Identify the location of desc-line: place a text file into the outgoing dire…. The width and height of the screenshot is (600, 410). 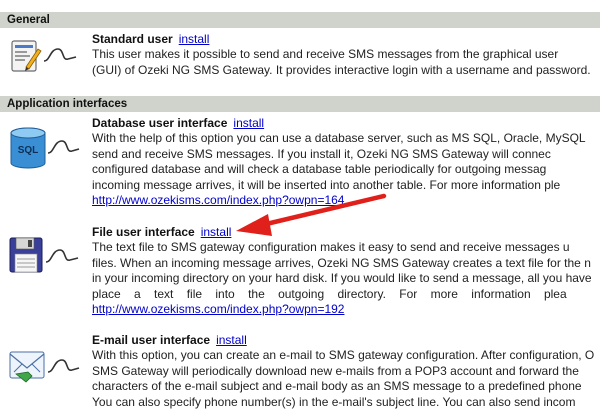
(329, 293).